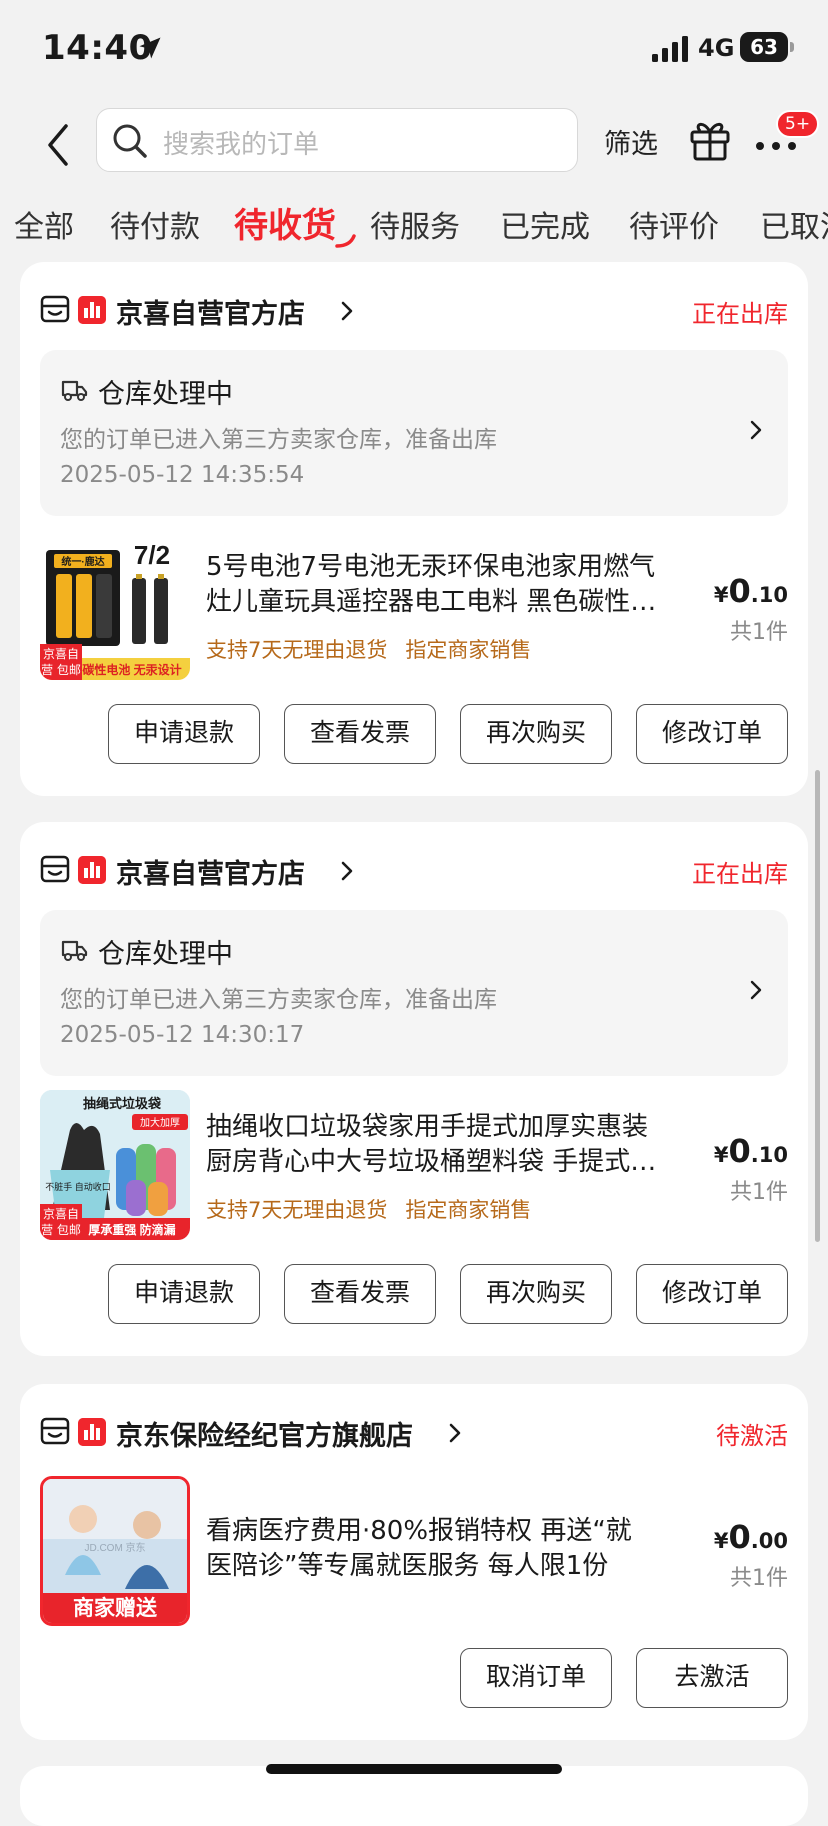 The width and height of the screenshot is (828, 1826). What do you see at coordinates (150, 48) in the screenshot?
I see `location-arrow-icon` at bounding box center [150, 48].